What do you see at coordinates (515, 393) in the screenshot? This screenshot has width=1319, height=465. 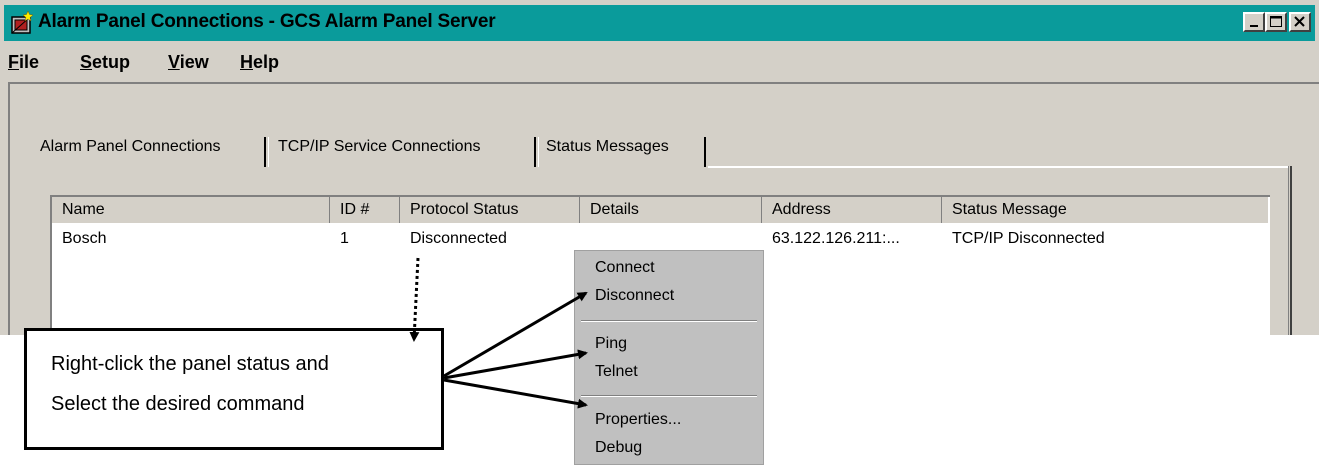 I see `arrow-to-properties` at bounding box center [515, 393].